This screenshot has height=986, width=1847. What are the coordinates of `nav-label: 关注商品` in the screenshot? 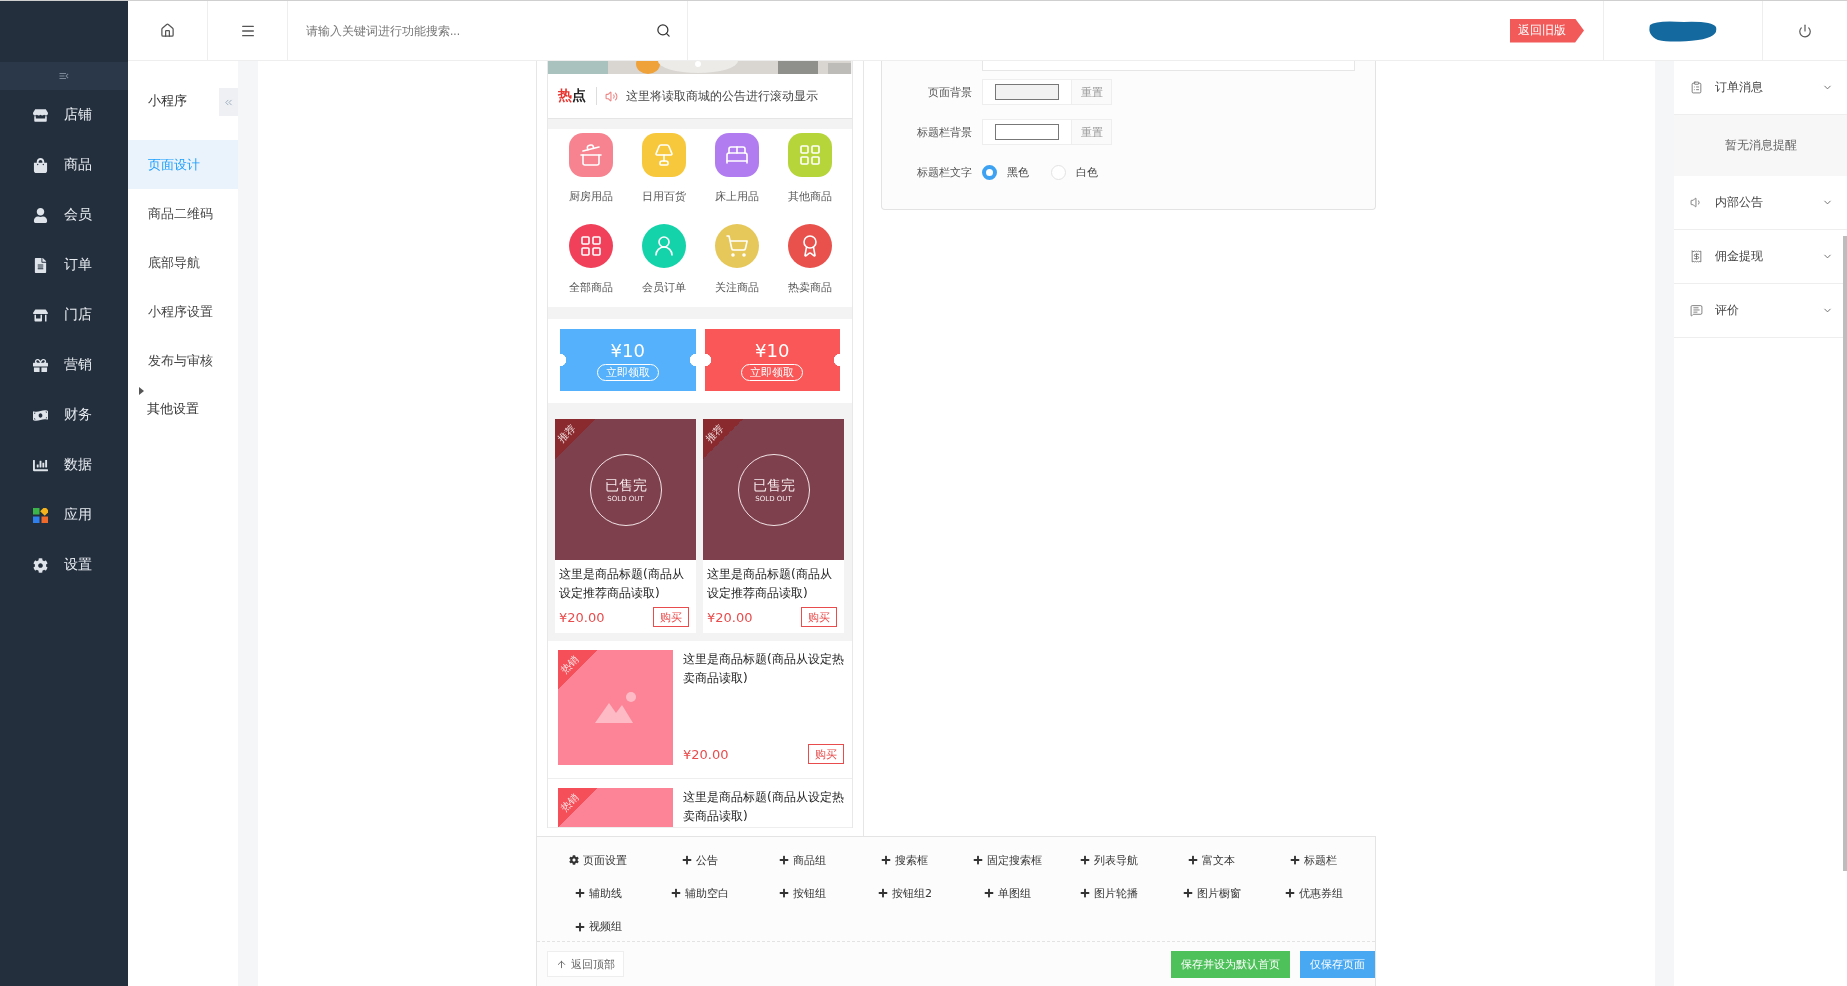 It's located at (736, 287).